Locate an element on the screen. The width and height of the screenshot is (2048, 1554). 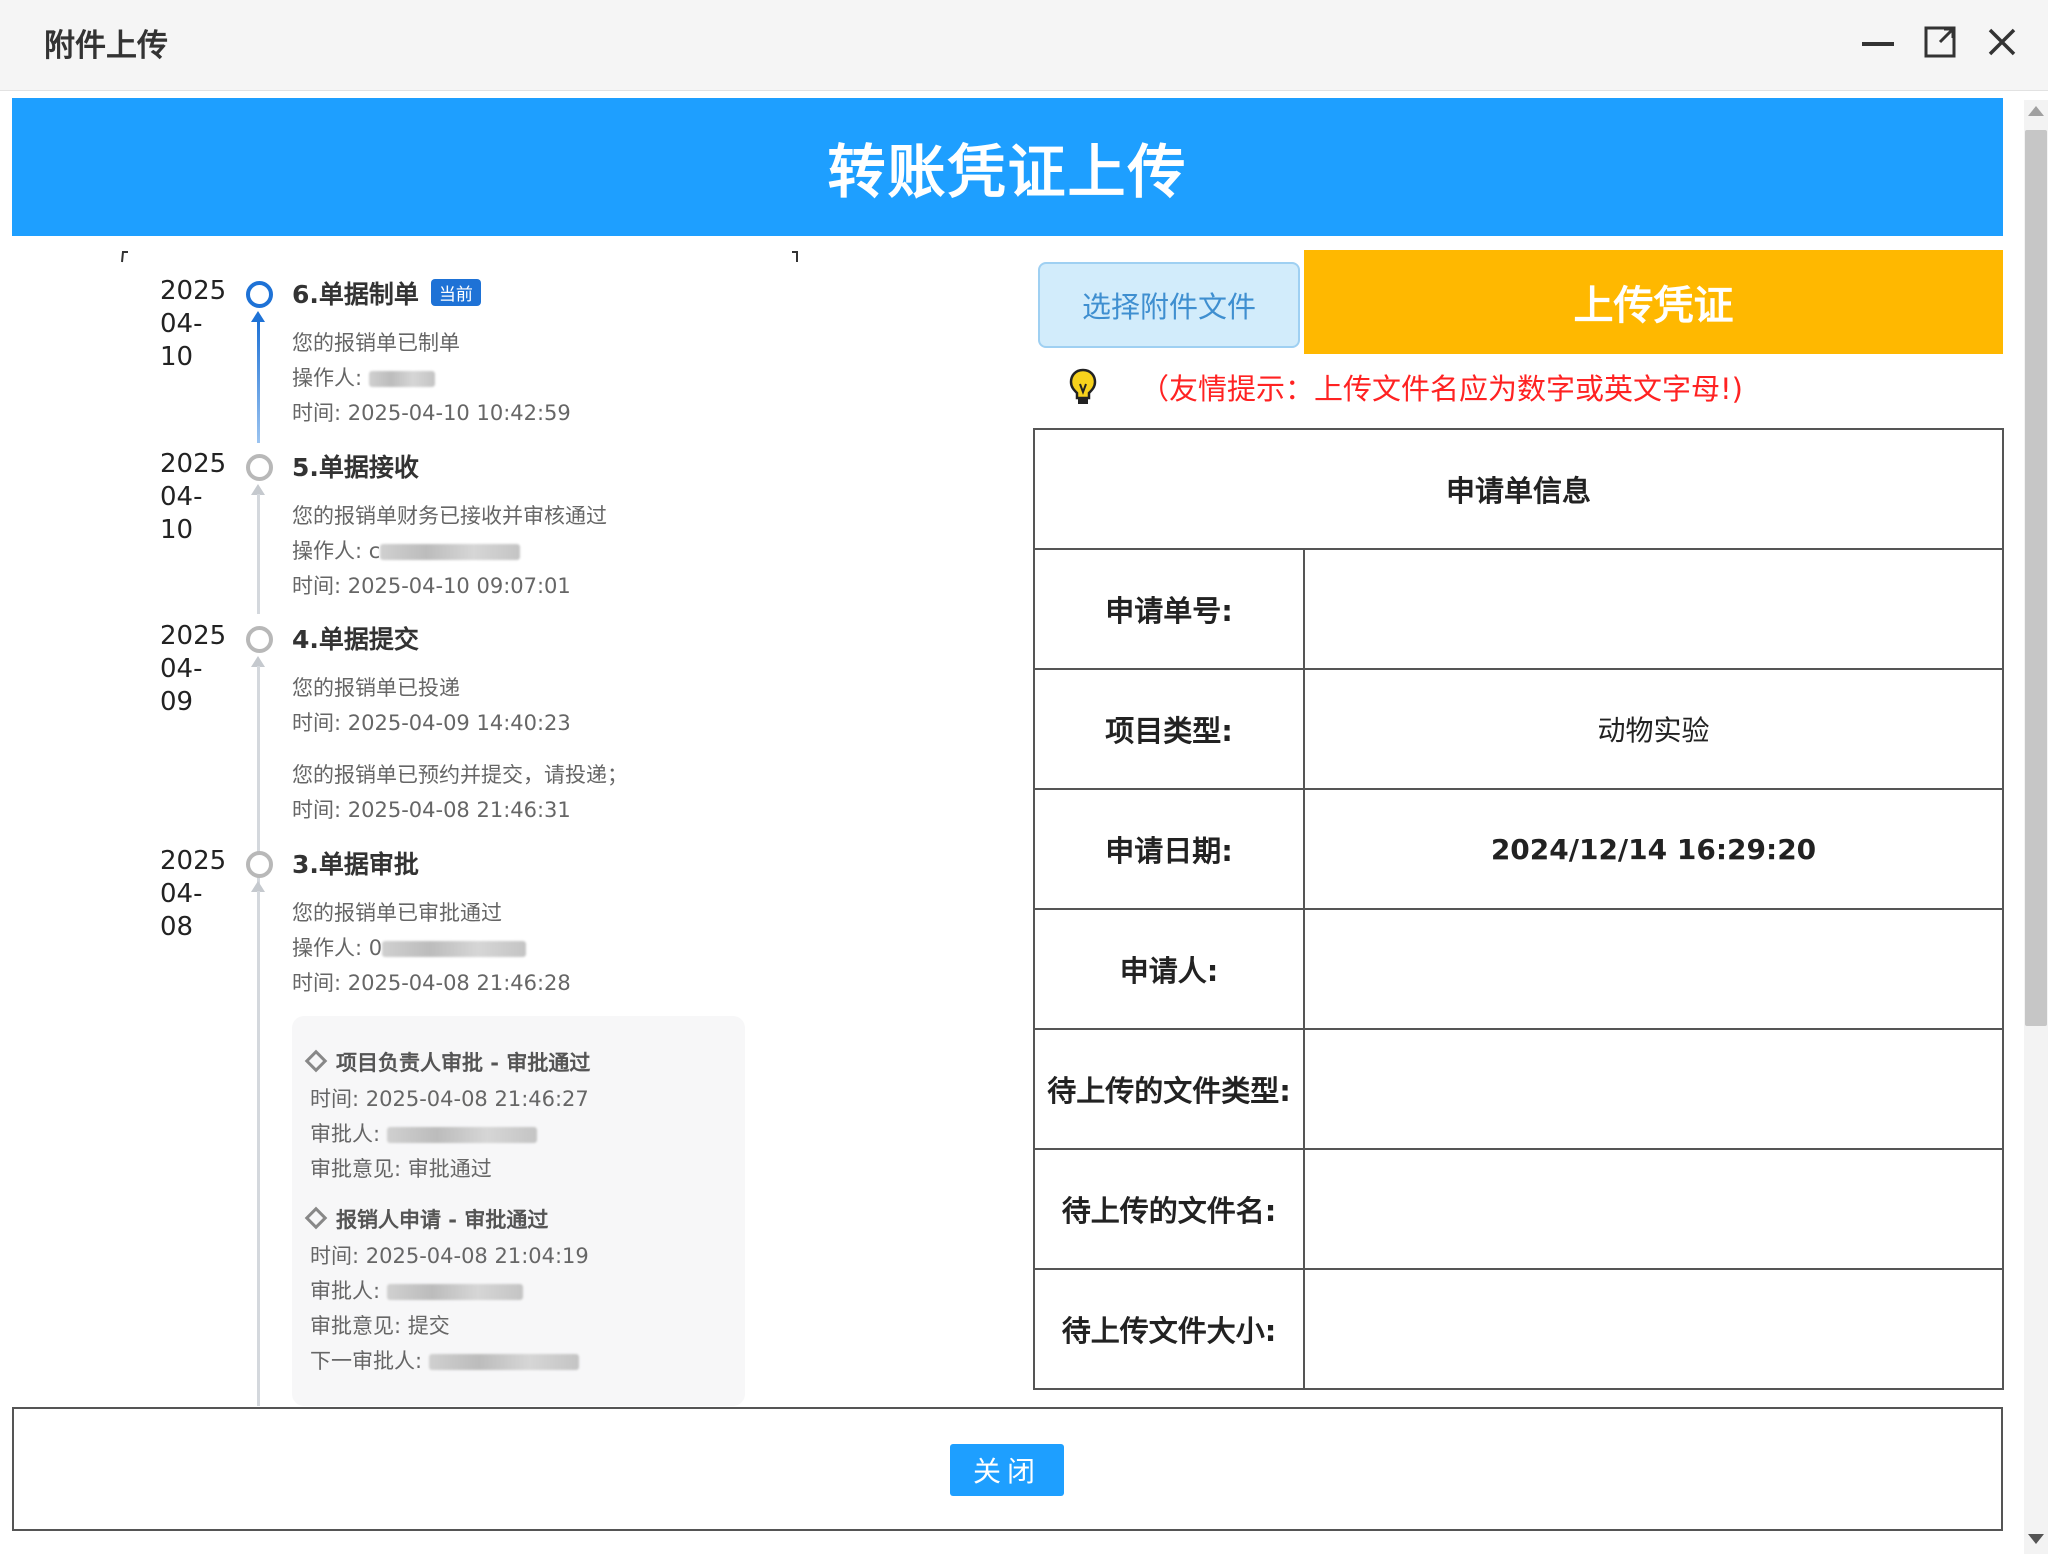
close-button: 关闭 is located at coordinates (1007, 1470).